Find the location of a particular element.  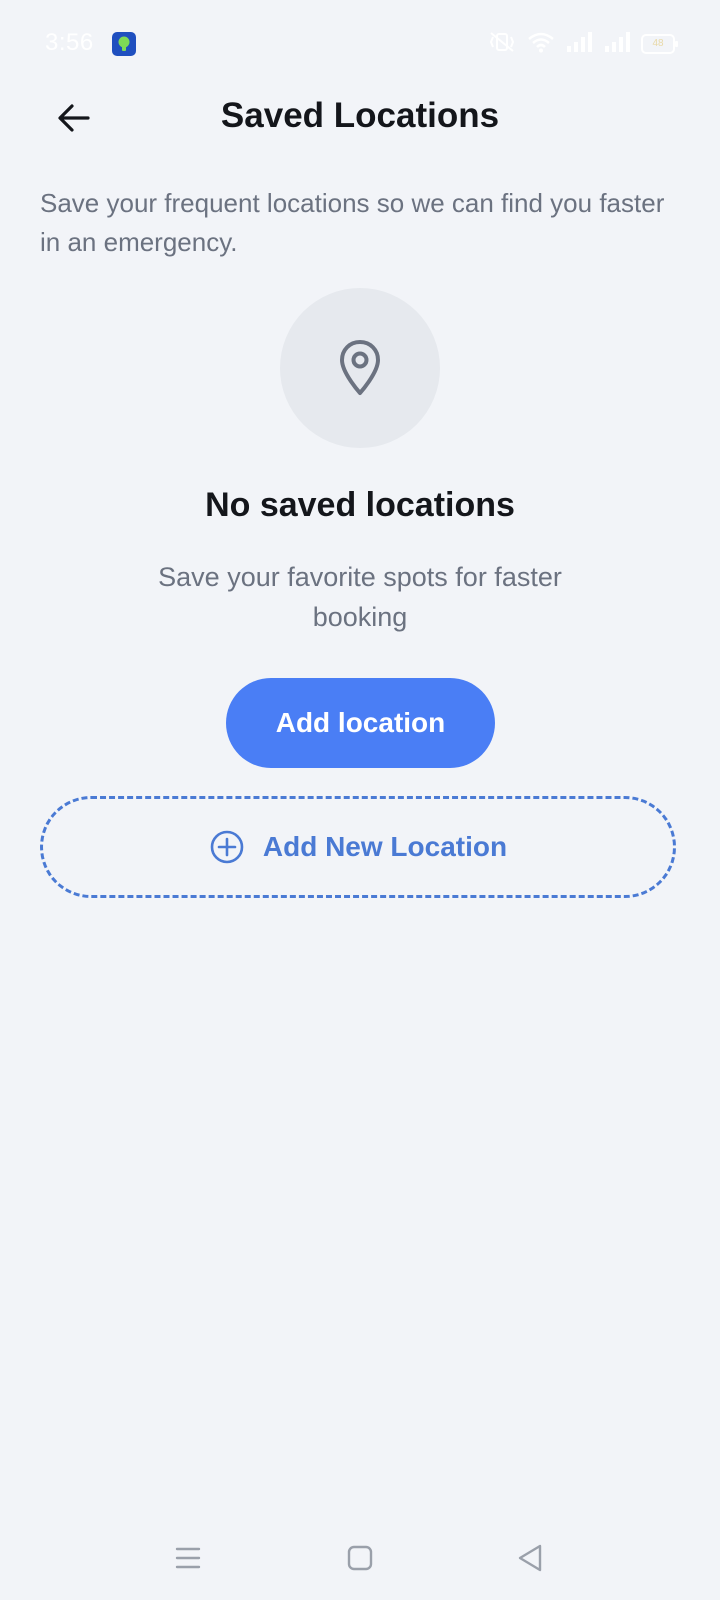

vibrate-icon is located at coordinates (502, 44).